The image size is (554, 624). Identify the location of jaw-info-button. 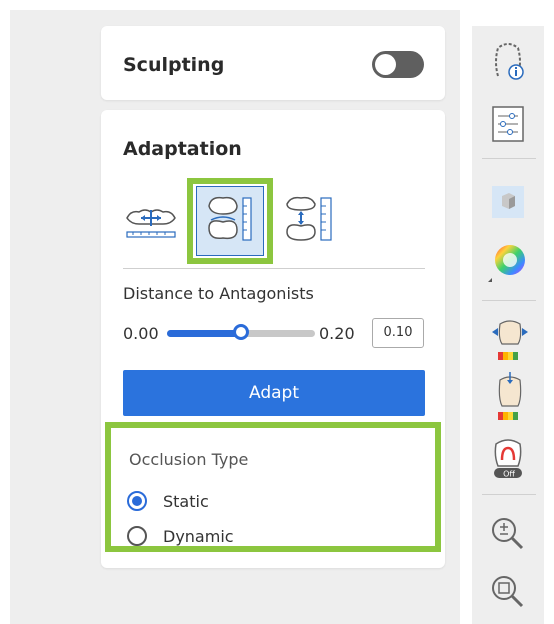
(508, 59).